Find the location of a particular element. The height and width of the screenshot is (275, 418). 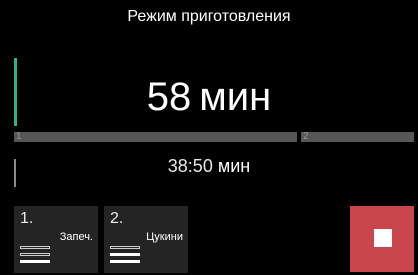

page-title: Режим приготовления is located at coordinates (209, 16).